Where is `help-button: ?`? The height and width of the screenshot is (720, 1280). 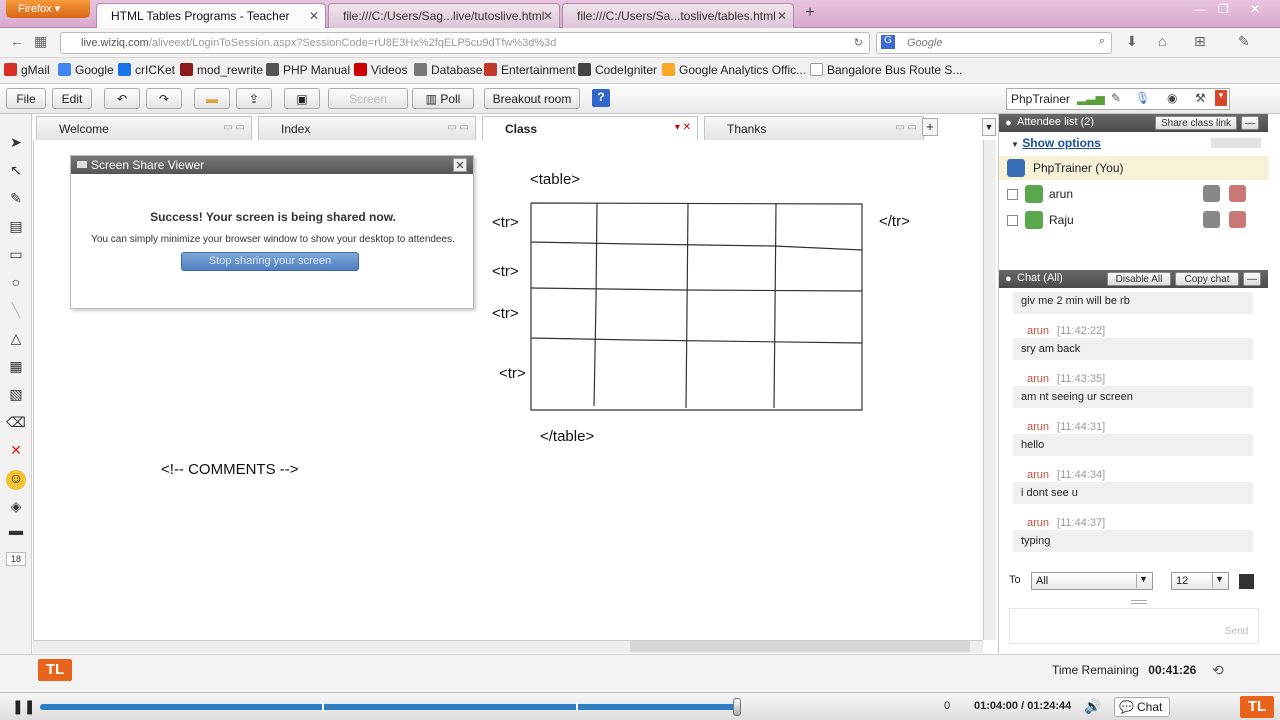 help-button: ? is located at coordinates (601, 98).